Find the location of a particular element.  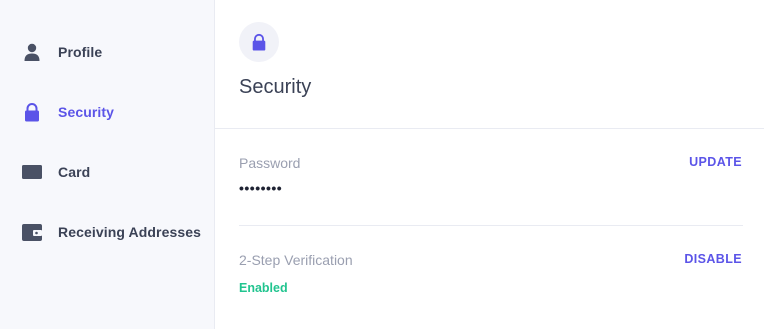

sidebar-item-security: Security is located at coordinates (107, 112).